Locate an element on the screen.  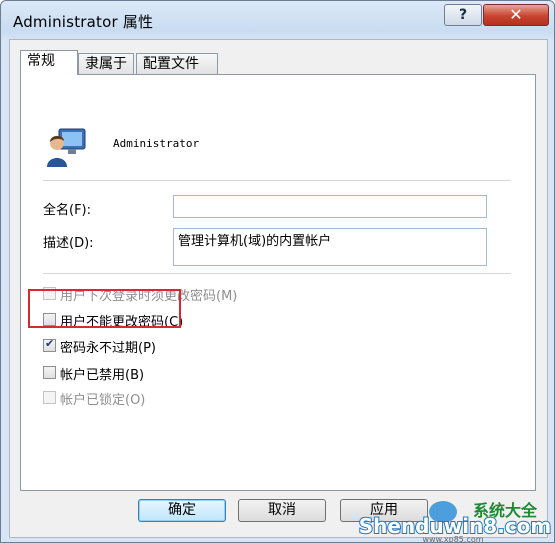
ok-button: 确定 is located at coordinates (182, 510).